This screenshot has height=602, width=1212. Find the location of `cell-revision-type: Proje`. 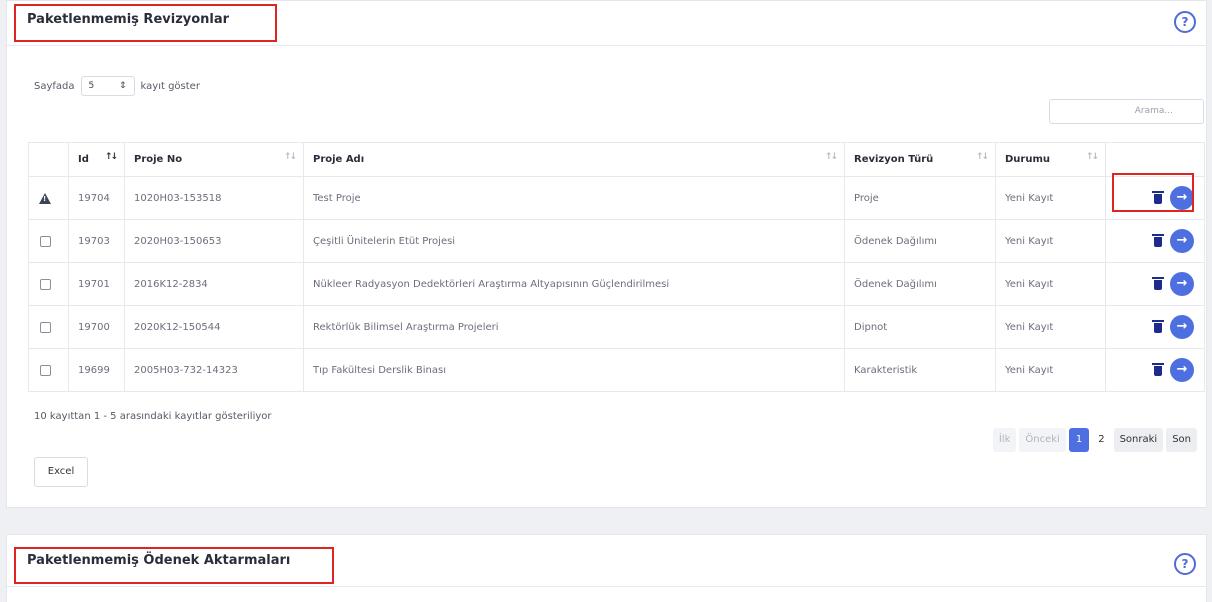

cell-revision-type: Proje is located at coordinates (920, 198).